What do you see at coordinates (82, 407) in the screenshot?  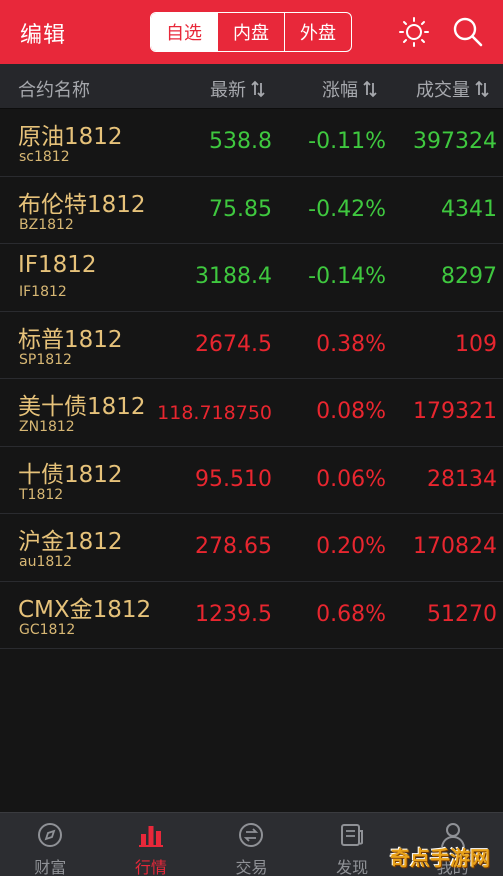 I see `contract-name: 美十债1812` at bounding box center [82, 407].